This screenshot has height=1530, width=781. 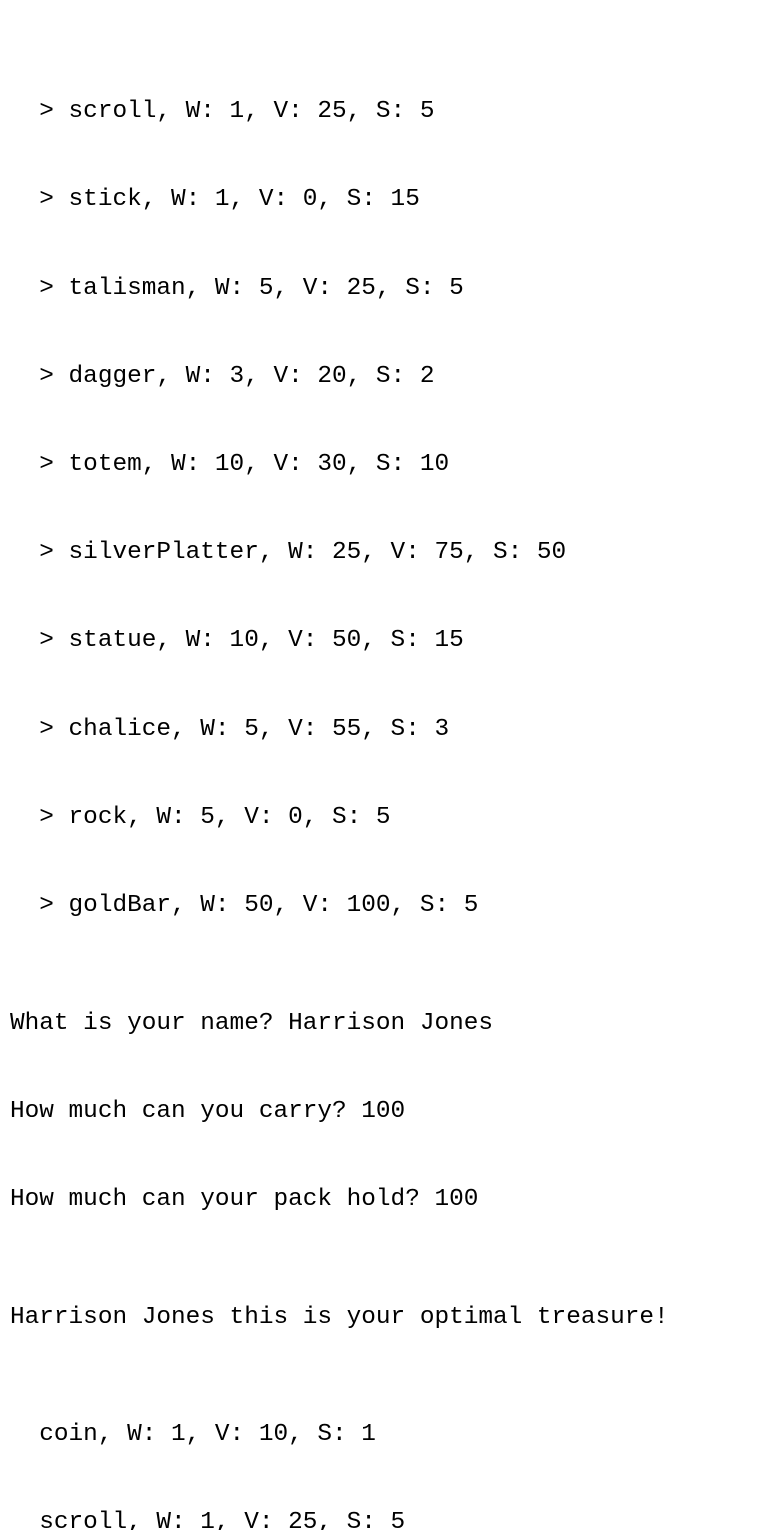 I want to click on result-item-line: coin, W: 1, V: 10, S: 1, so click(x=193, y=1435).